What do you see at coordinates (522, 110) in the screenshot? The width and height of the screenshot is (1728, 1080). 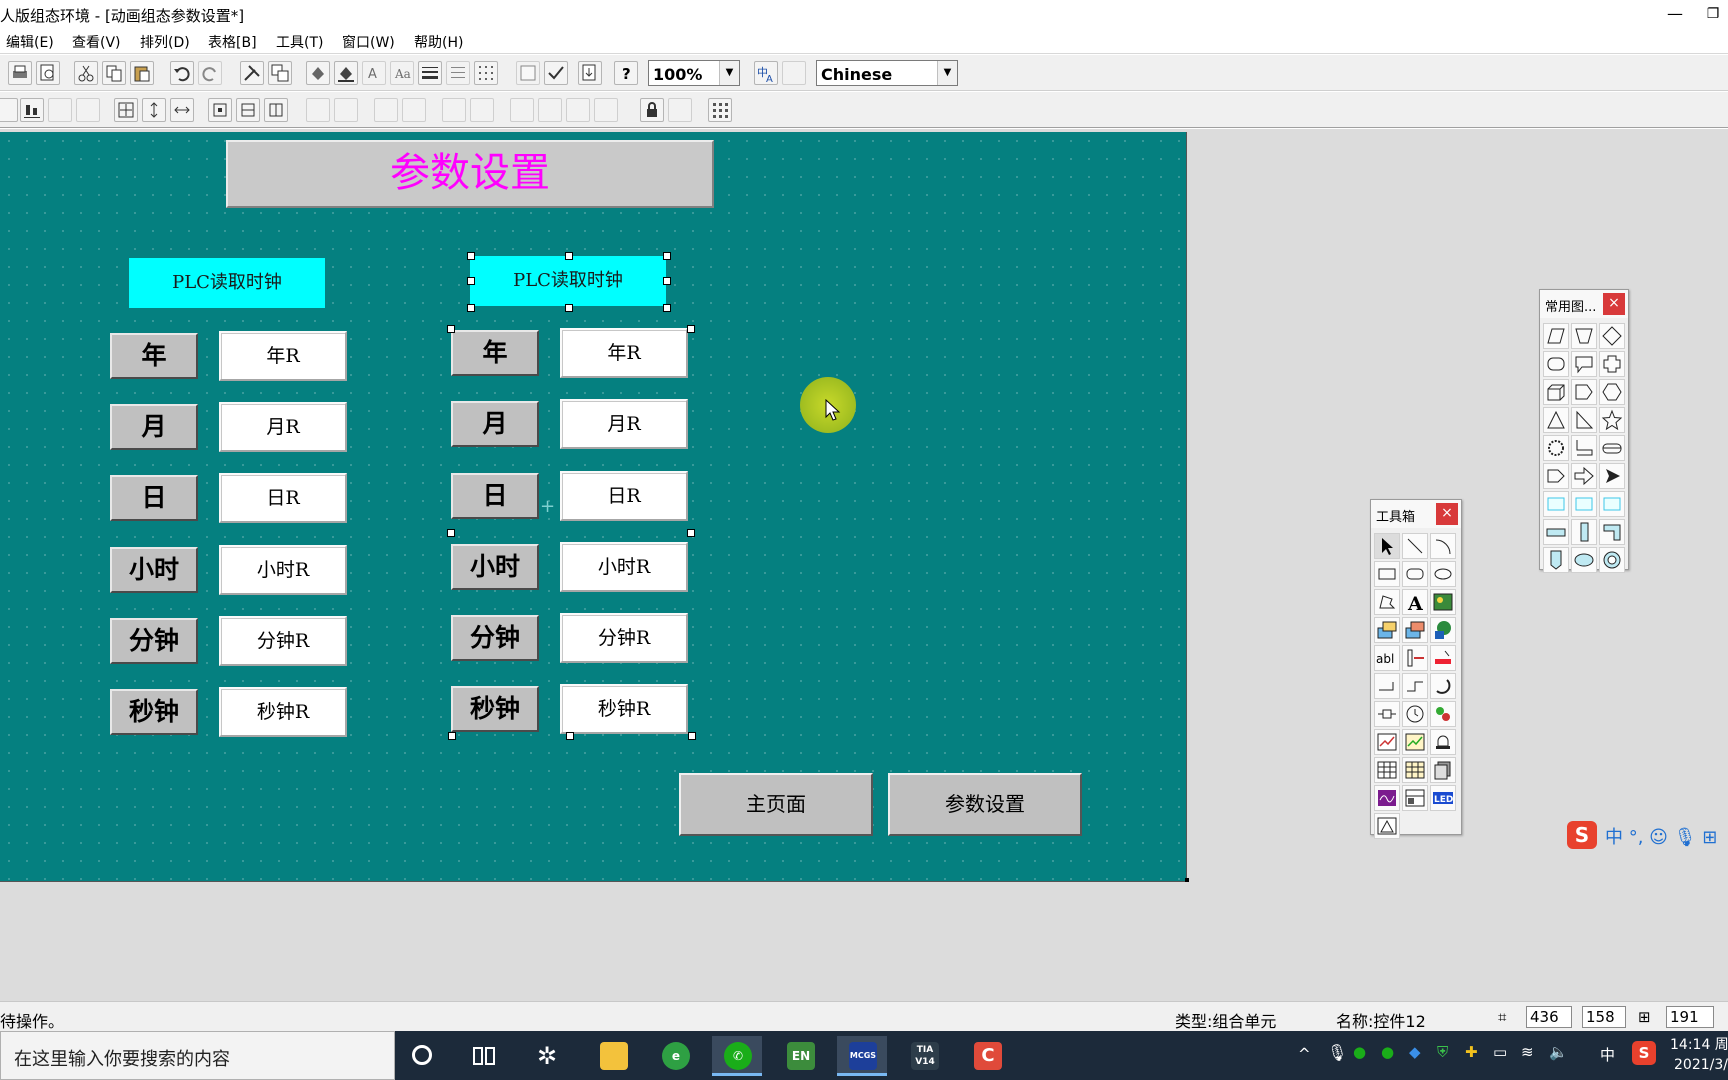 I see `bring-front-icon` at bounding box center [522, 110].